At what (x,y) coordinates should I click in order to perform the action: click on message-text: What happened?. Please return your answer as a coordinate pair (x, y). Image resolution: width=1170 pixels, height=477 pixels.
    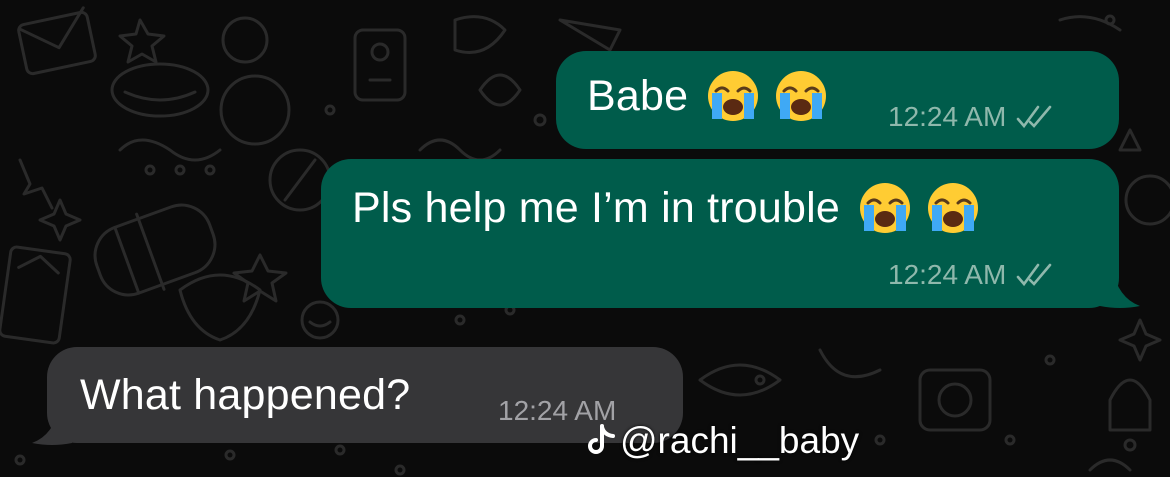
    Looking at the image, I should click on (245, 395).